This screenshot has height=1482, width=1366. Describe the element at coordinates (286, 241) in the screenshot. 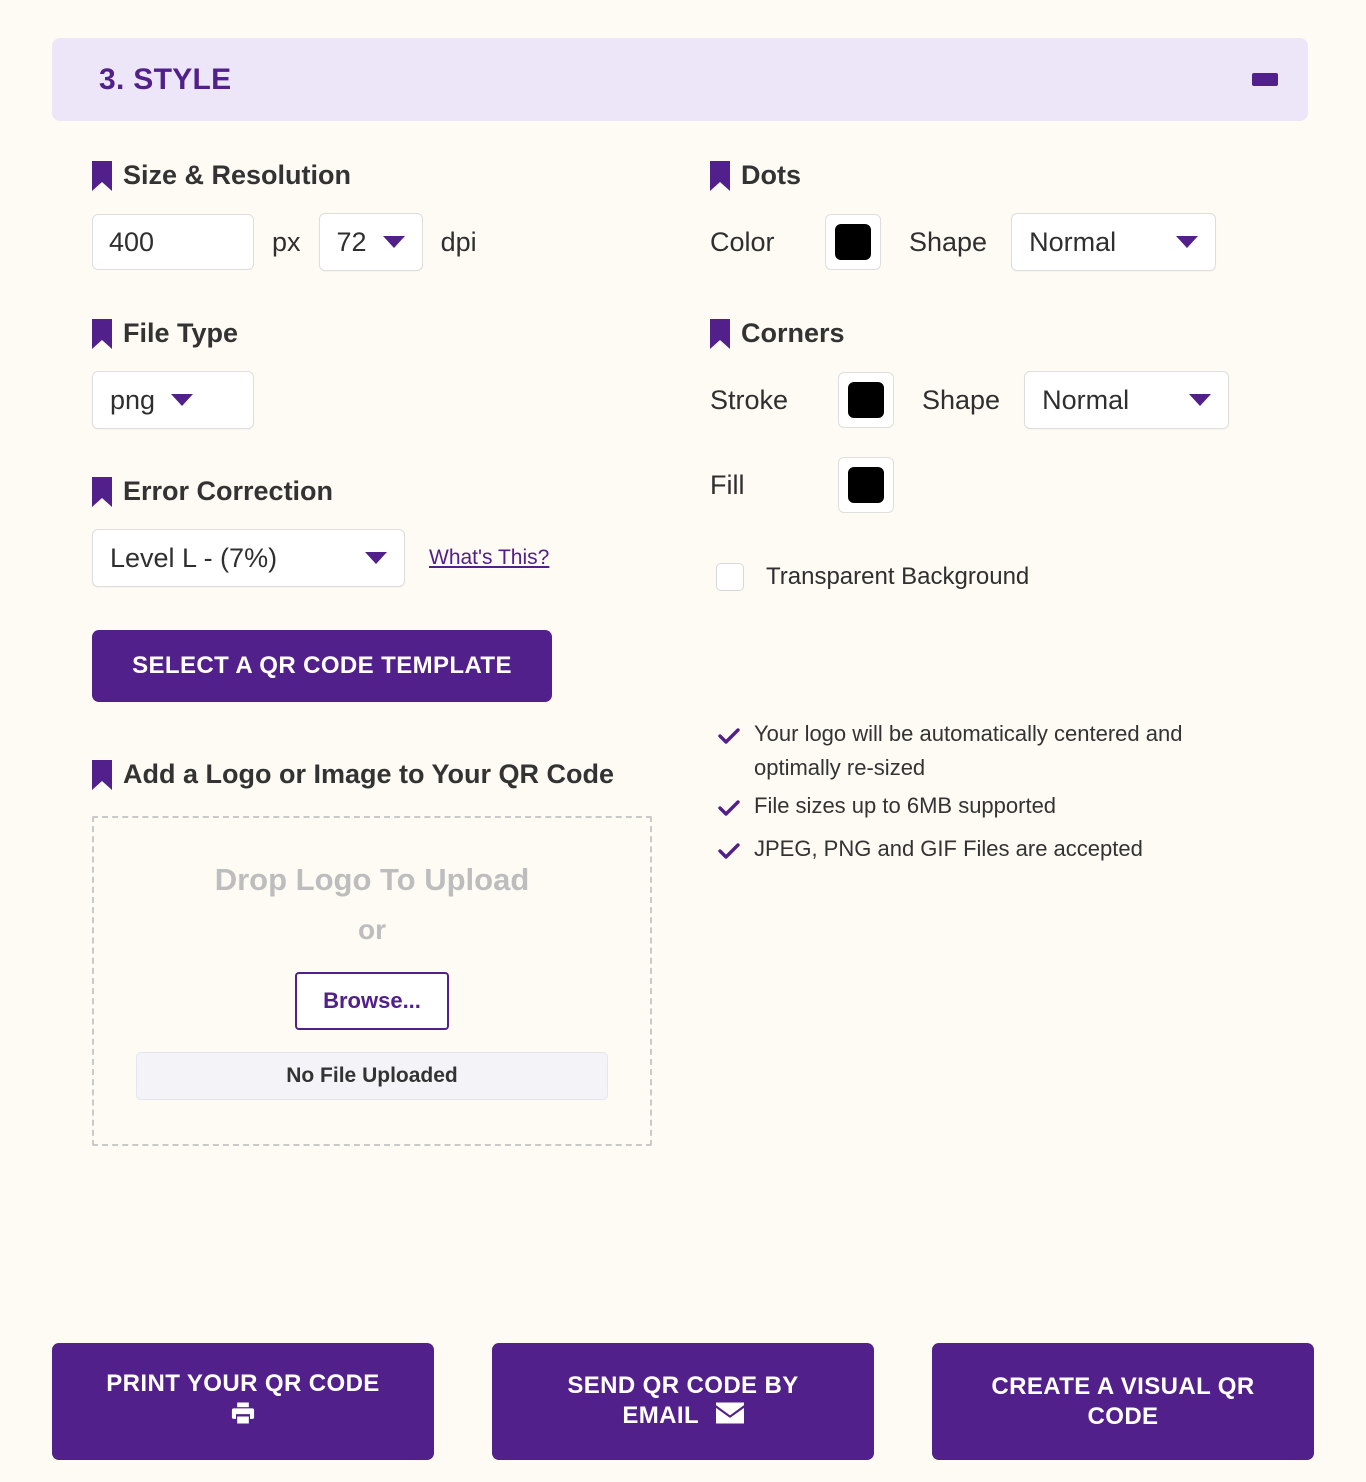

I see `px-unit-label: px` at that location.